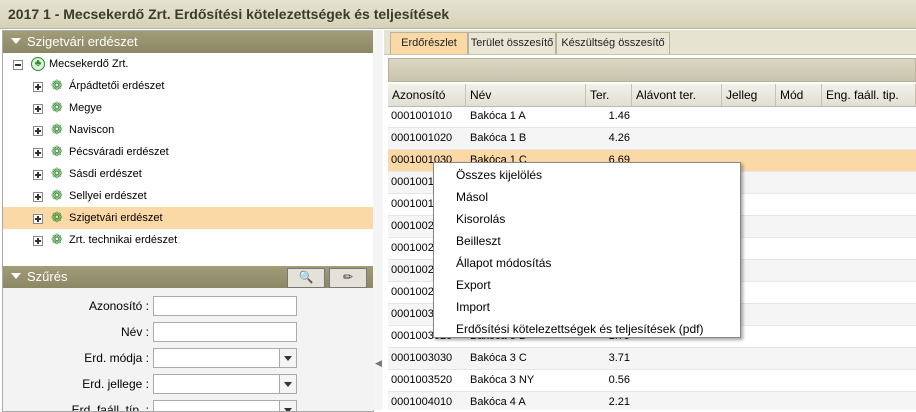  I want to click on filter-label: Név :, so click(134, 332).